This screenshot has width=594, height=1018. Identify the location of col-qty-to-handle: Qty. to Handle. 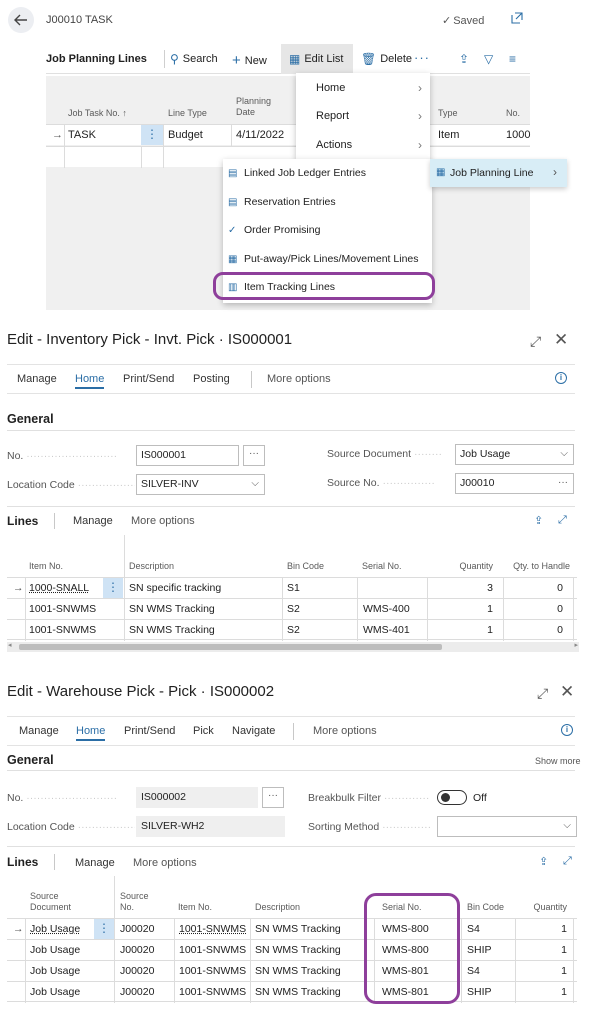
(537, 566).